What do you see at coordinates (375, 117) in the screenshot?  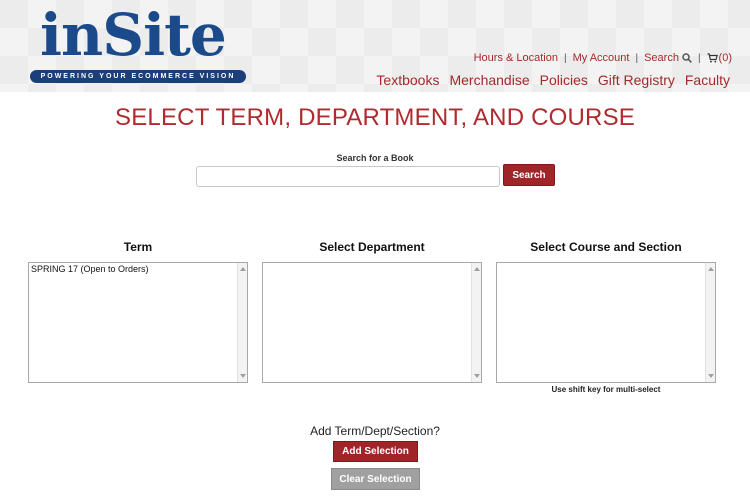 I see `page-title: SELECT TERM, DEPARTMENT, AND COURSE` at bounding box center [375, 117].